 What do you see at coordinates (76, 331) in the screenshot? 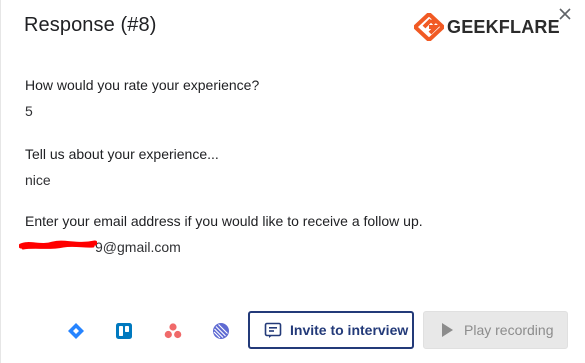
I see `jira-icon` at bounding box center [76, 331].